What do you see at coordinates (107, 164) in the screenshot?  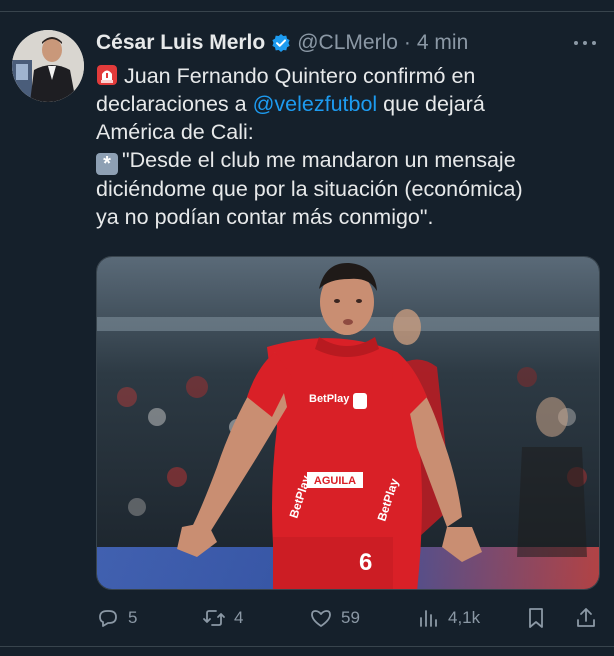 I see `asterisk-emoji-icon: *` at bounding box center [107, 164].